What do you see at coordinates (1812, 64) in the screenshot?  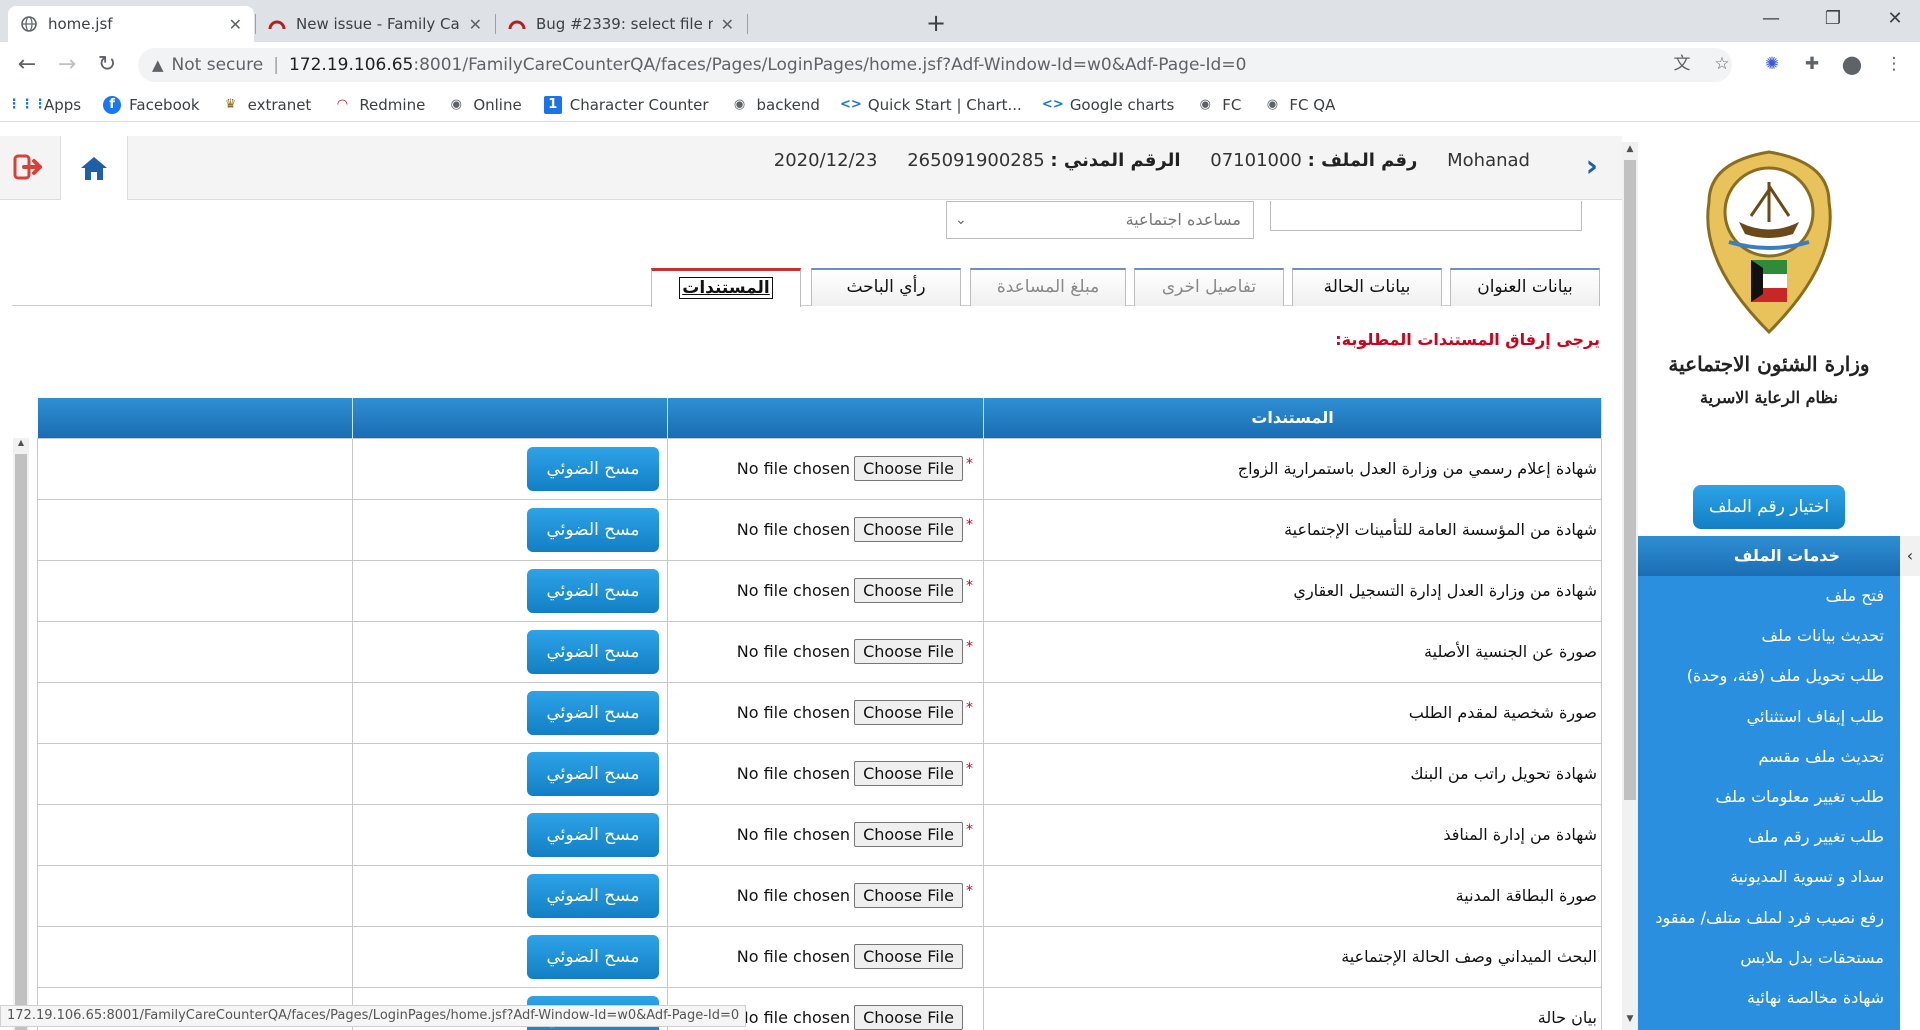 I see `puzzle-icon: ✚` at bounding box center [1812, 64].